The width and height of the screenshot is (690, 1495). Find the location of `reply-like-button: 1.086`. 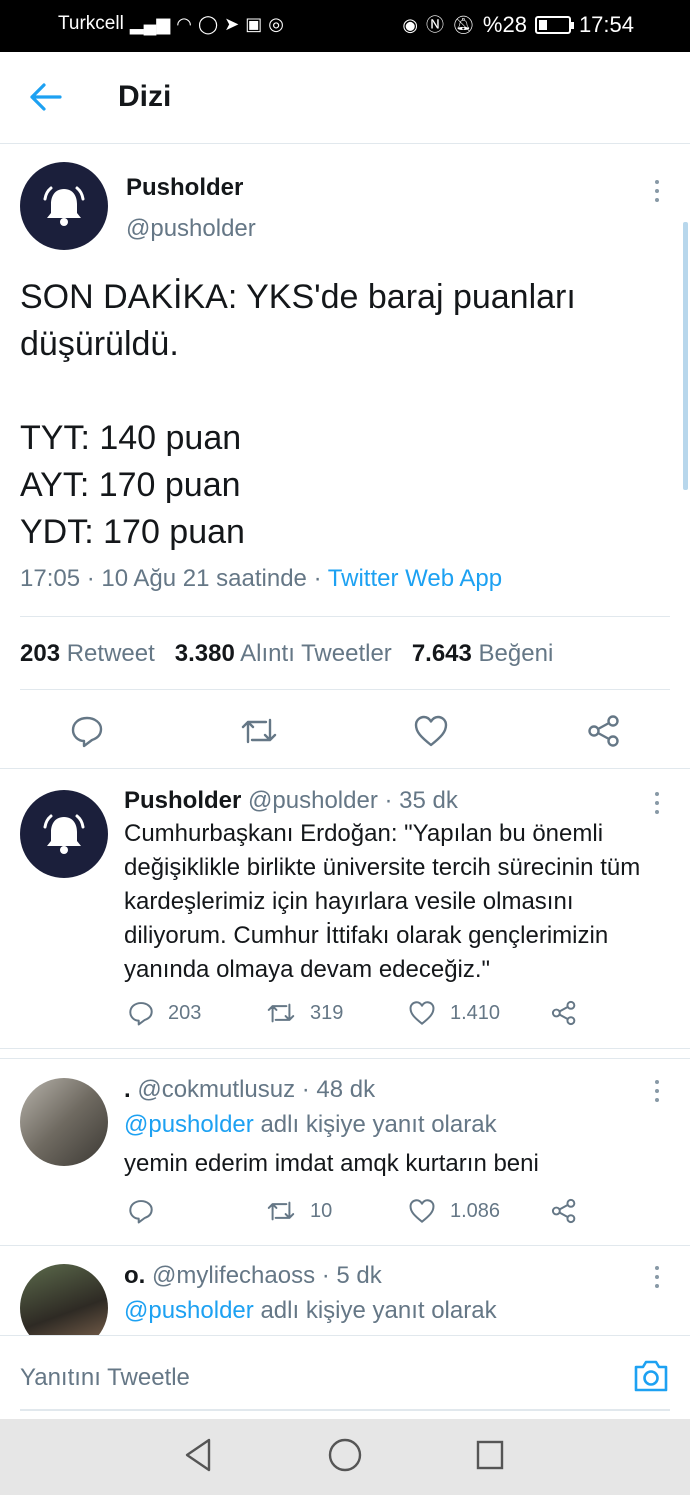

reply-like-button: 1.086 is located at coordinates (454, 1211).